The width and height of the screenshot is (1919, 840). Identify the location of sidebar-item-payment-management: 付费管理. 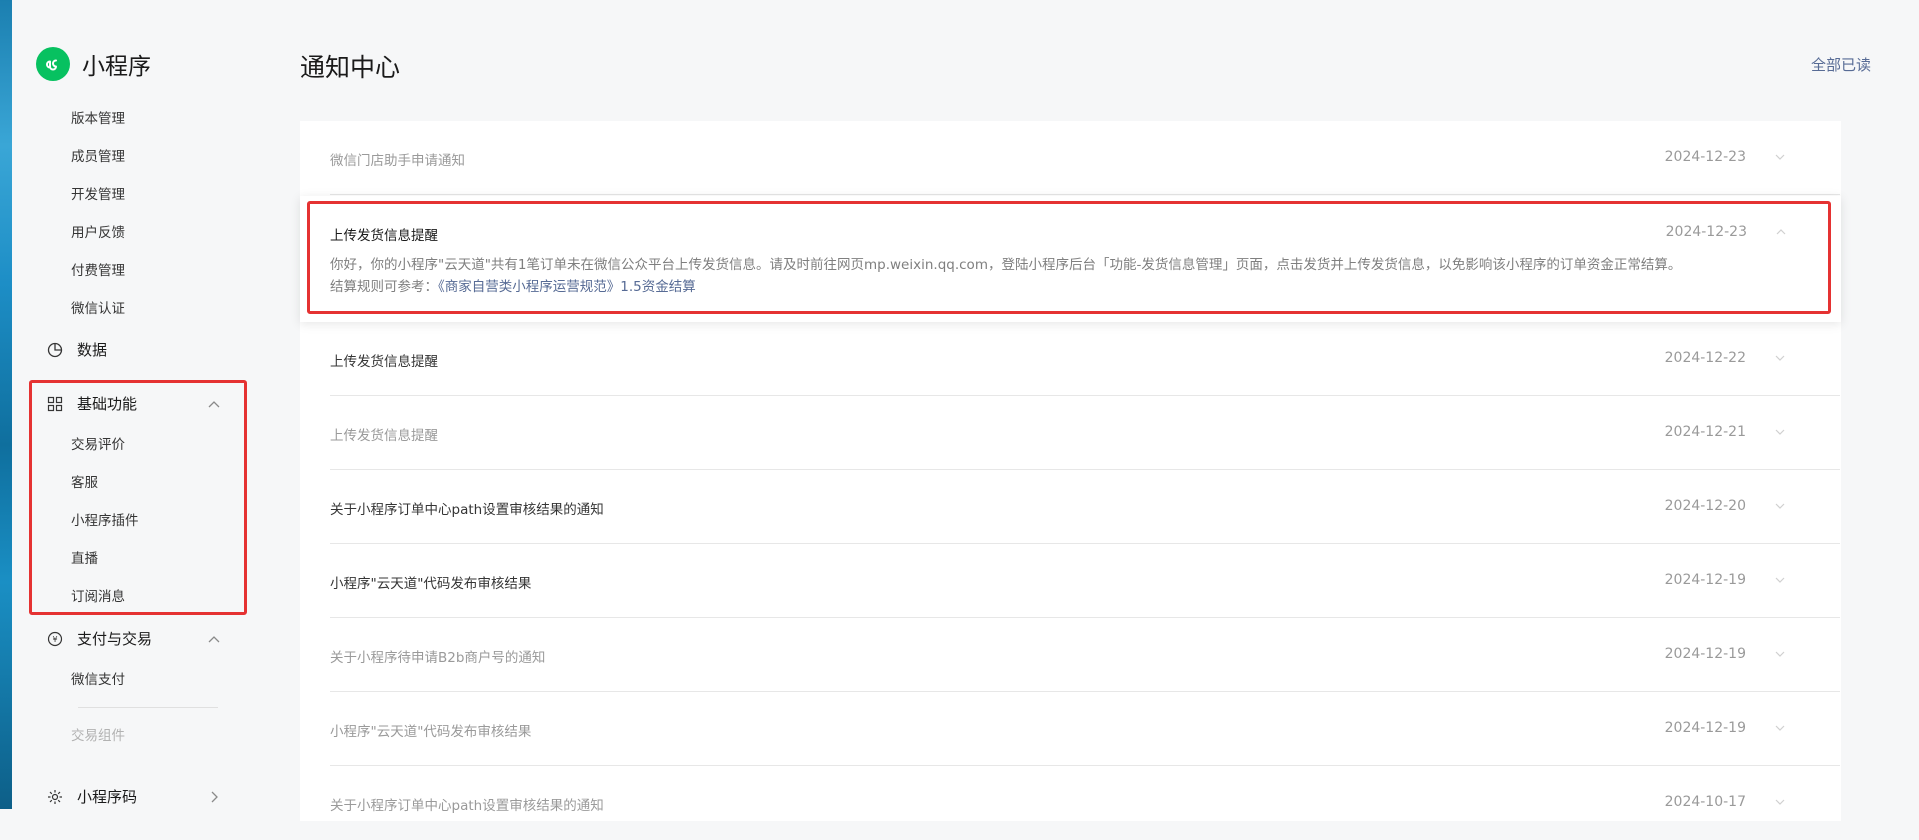
(98, 271).